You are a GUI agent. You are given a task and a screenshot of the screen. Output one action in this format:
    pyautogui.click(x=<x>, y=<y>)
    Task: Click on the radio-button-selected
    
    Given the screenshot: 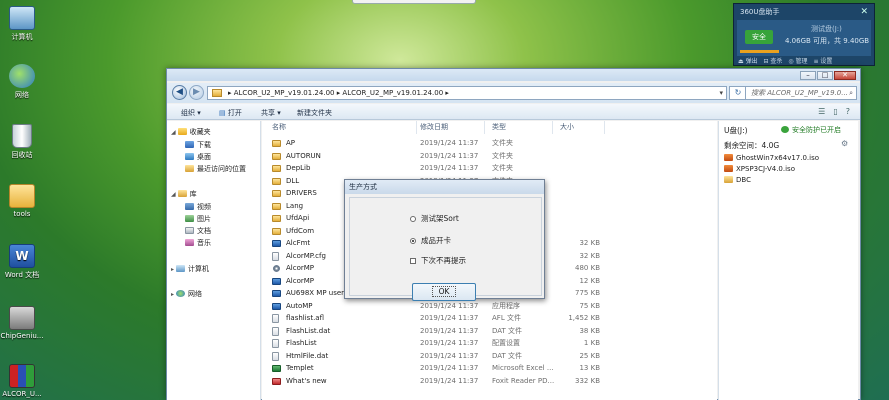 What is the action you would take?
    pyautogui.click(x=413, y=241)
    